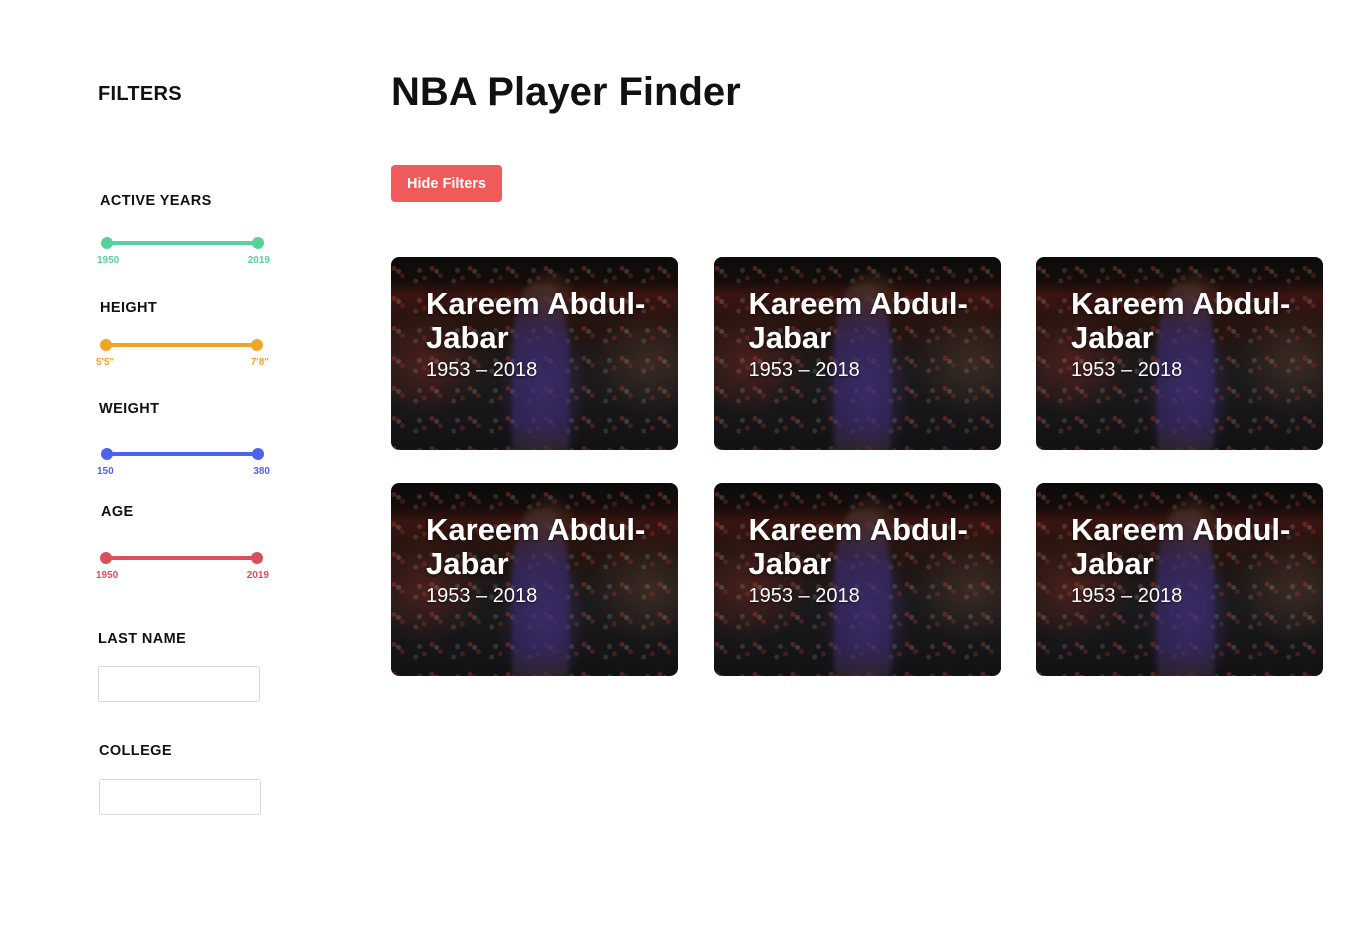 This screenshot has width=1351, height=932. I want to click on filters-title: FILTERS, so click(140, 94).